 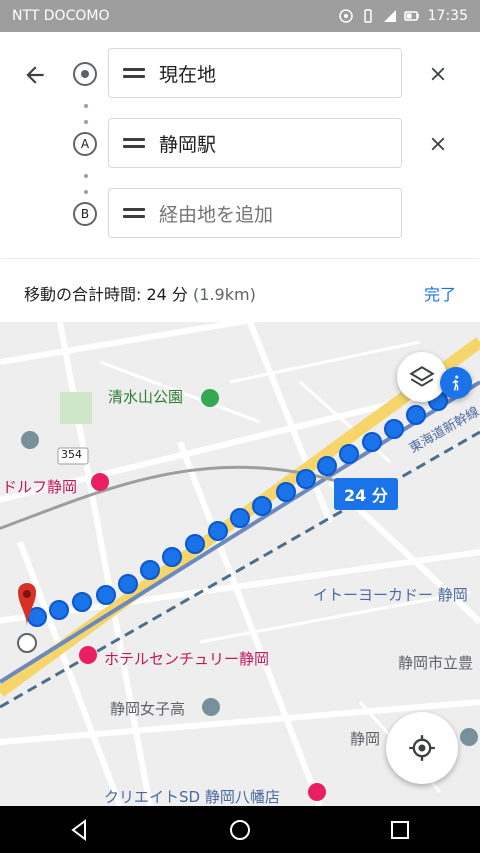 What do you see at coordinates (440, 293) in the screenshot?
I see `done-button: 完了` at bounding box center [440, 293].